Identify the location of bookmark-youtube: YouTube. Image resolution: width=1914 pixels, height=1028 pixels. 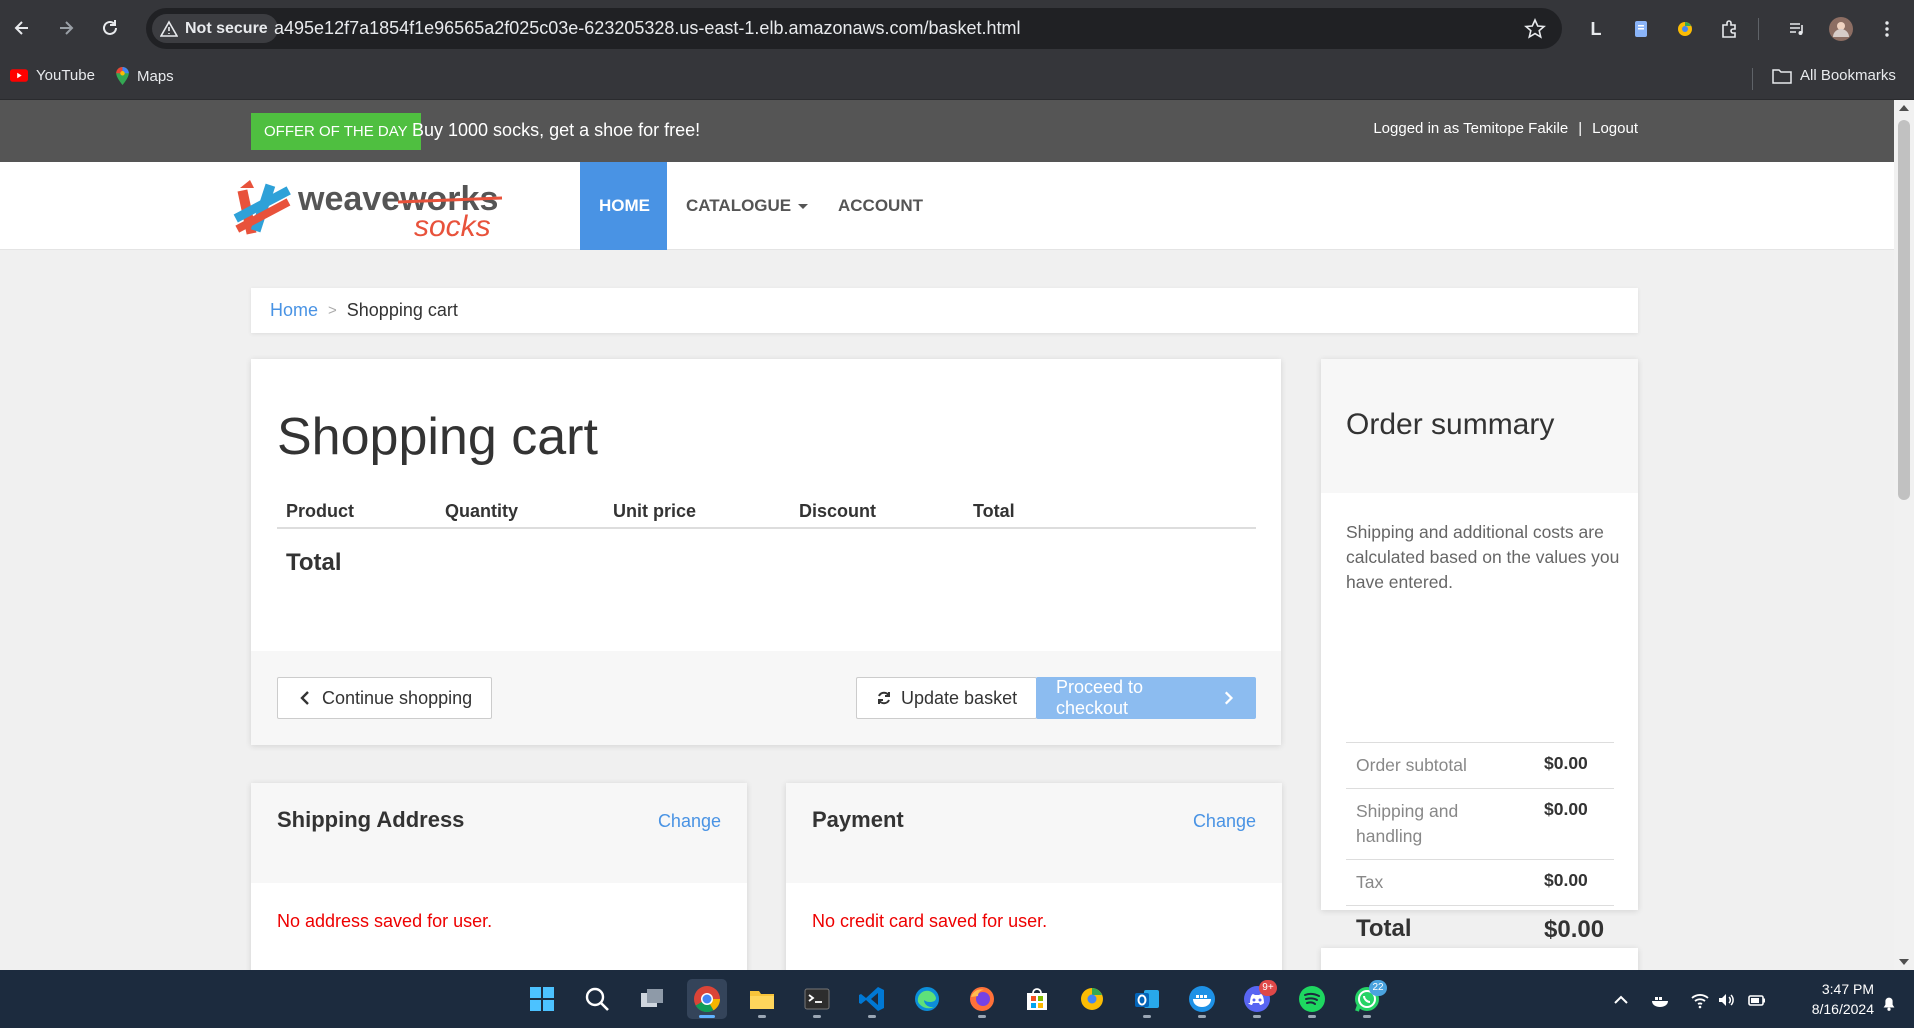
(52, 75).